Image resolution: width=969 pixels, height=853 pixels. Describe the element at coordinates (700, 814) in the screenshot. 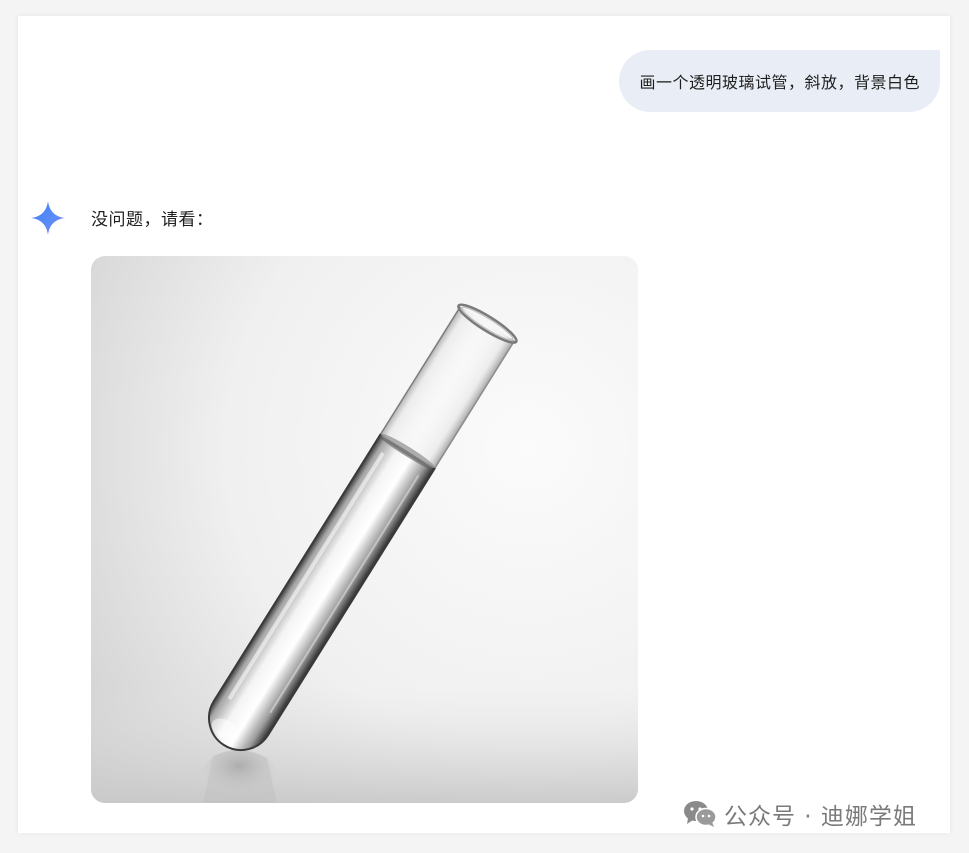

I see `wechat-icon` at that location.